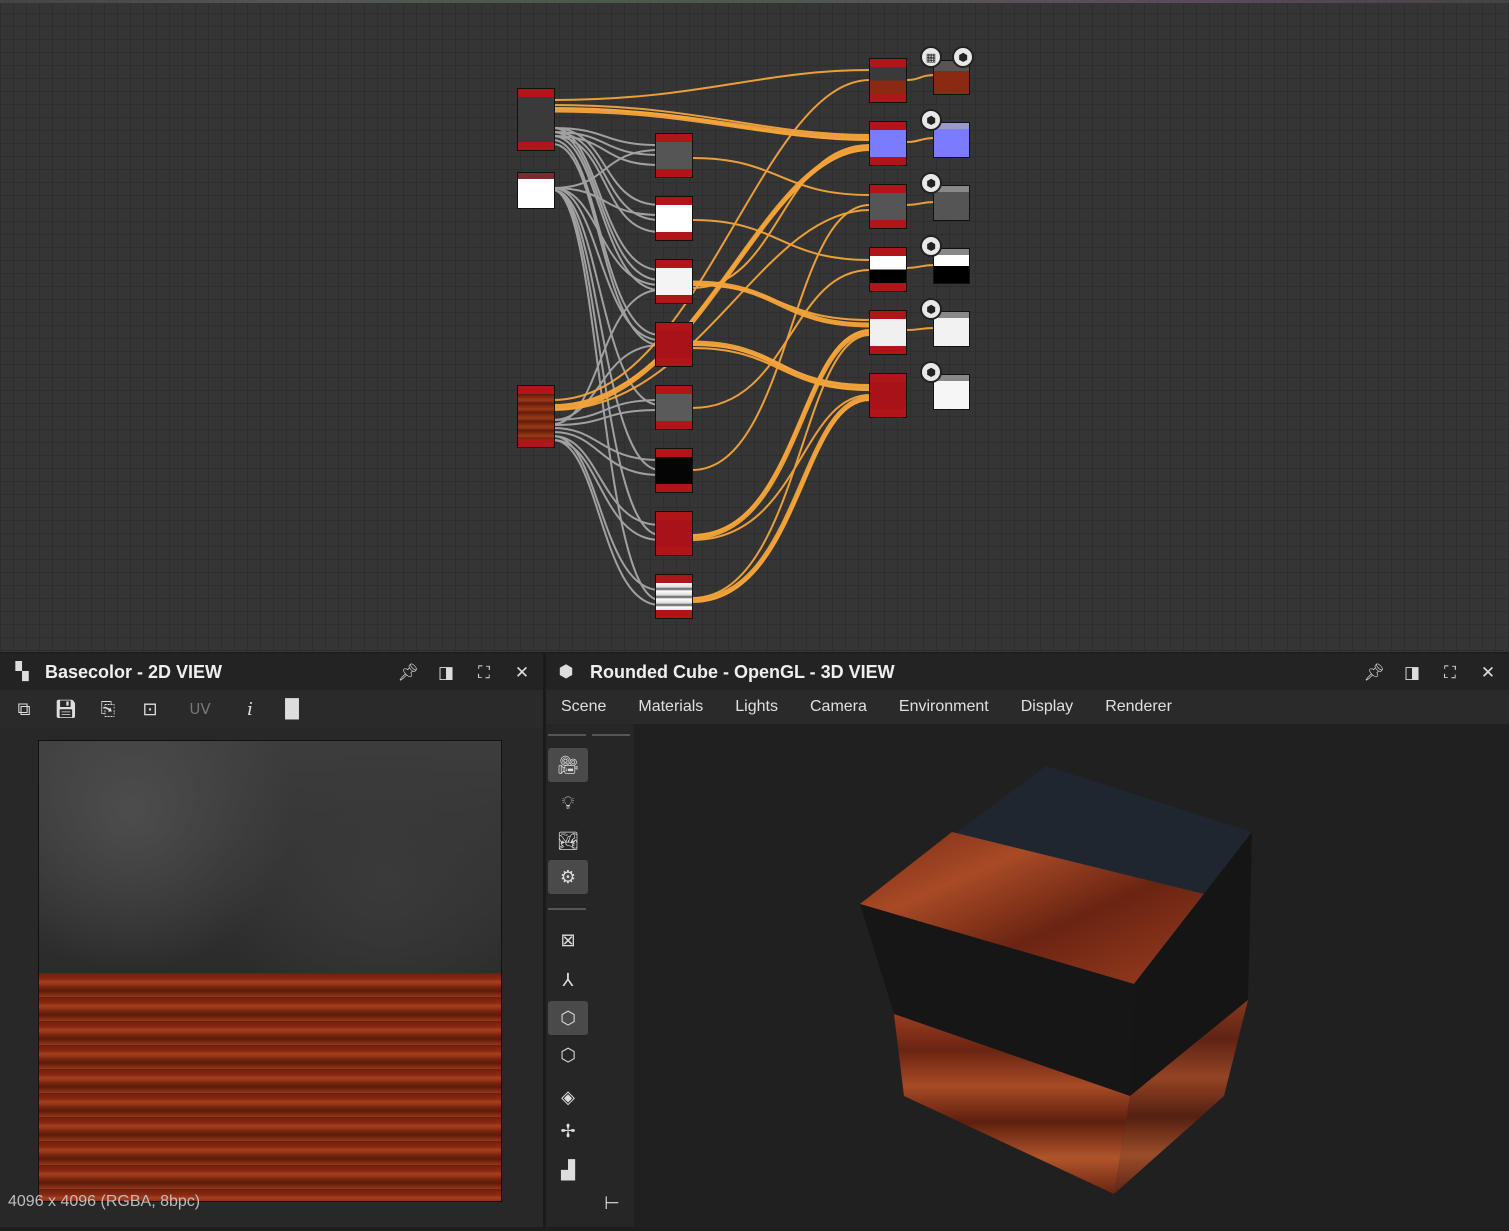 The image size is (1509, 1231). I want to click on left-toolbar: ⧉ 💾︎ ⎘ ⊡ UV i ▐▌, so click(271, 709).